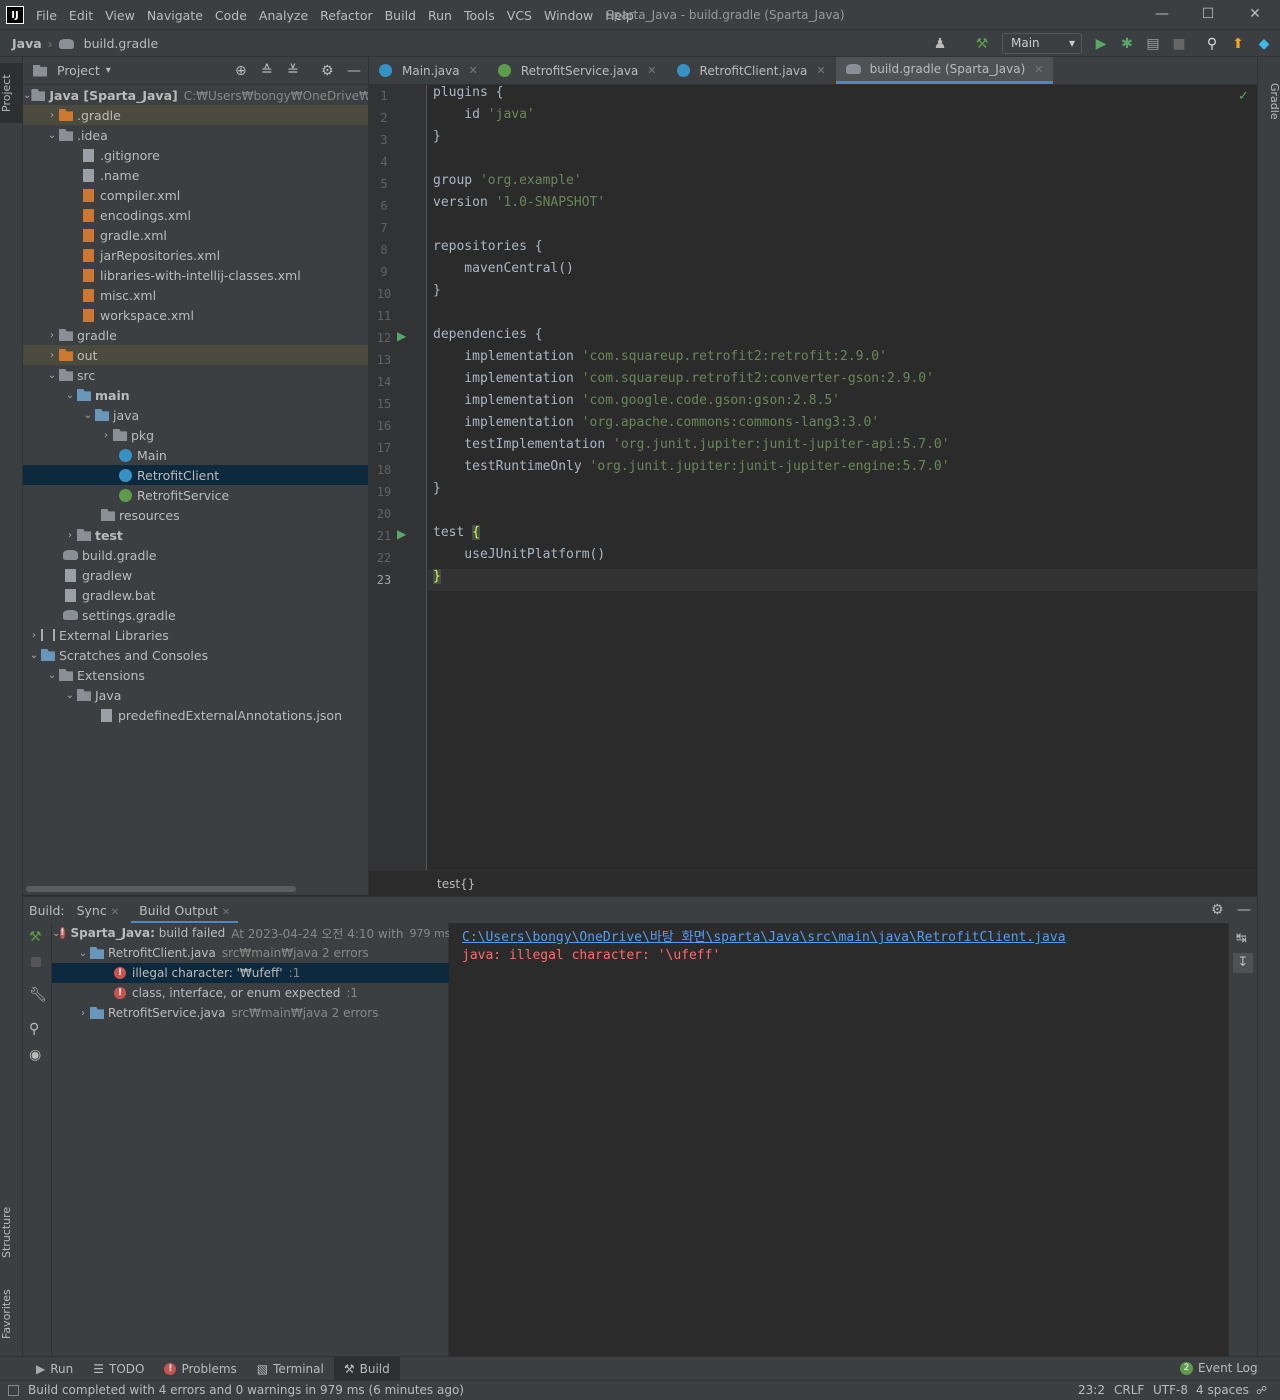 The height and width of the screenshot is (1400, 1280). I want to click on tool-tab-problems: ! Problems, so click(200, 1369).